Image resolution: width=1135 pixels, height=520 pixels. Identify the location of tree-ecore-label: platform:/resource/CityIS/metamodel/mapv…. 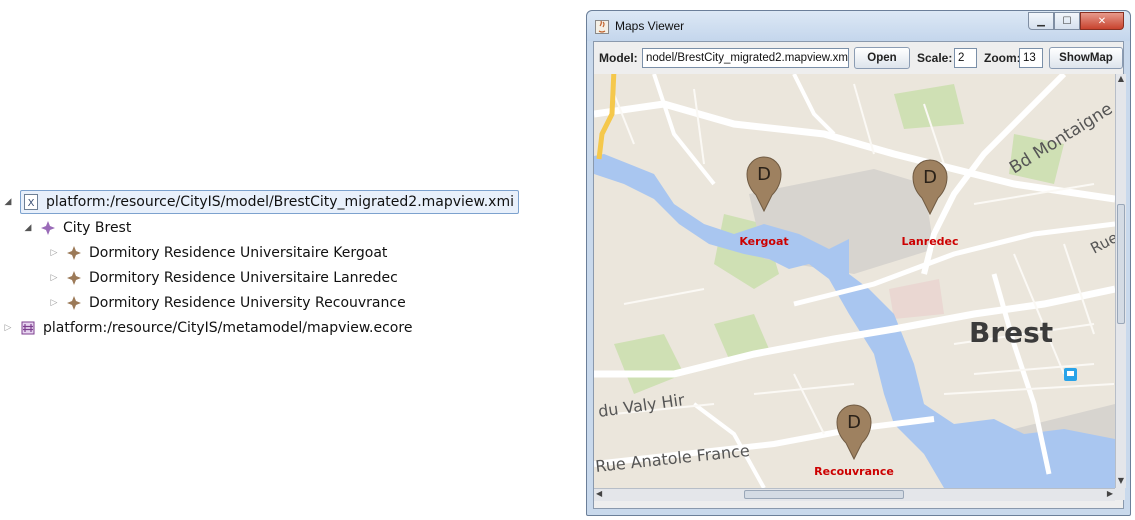
(228, 328).